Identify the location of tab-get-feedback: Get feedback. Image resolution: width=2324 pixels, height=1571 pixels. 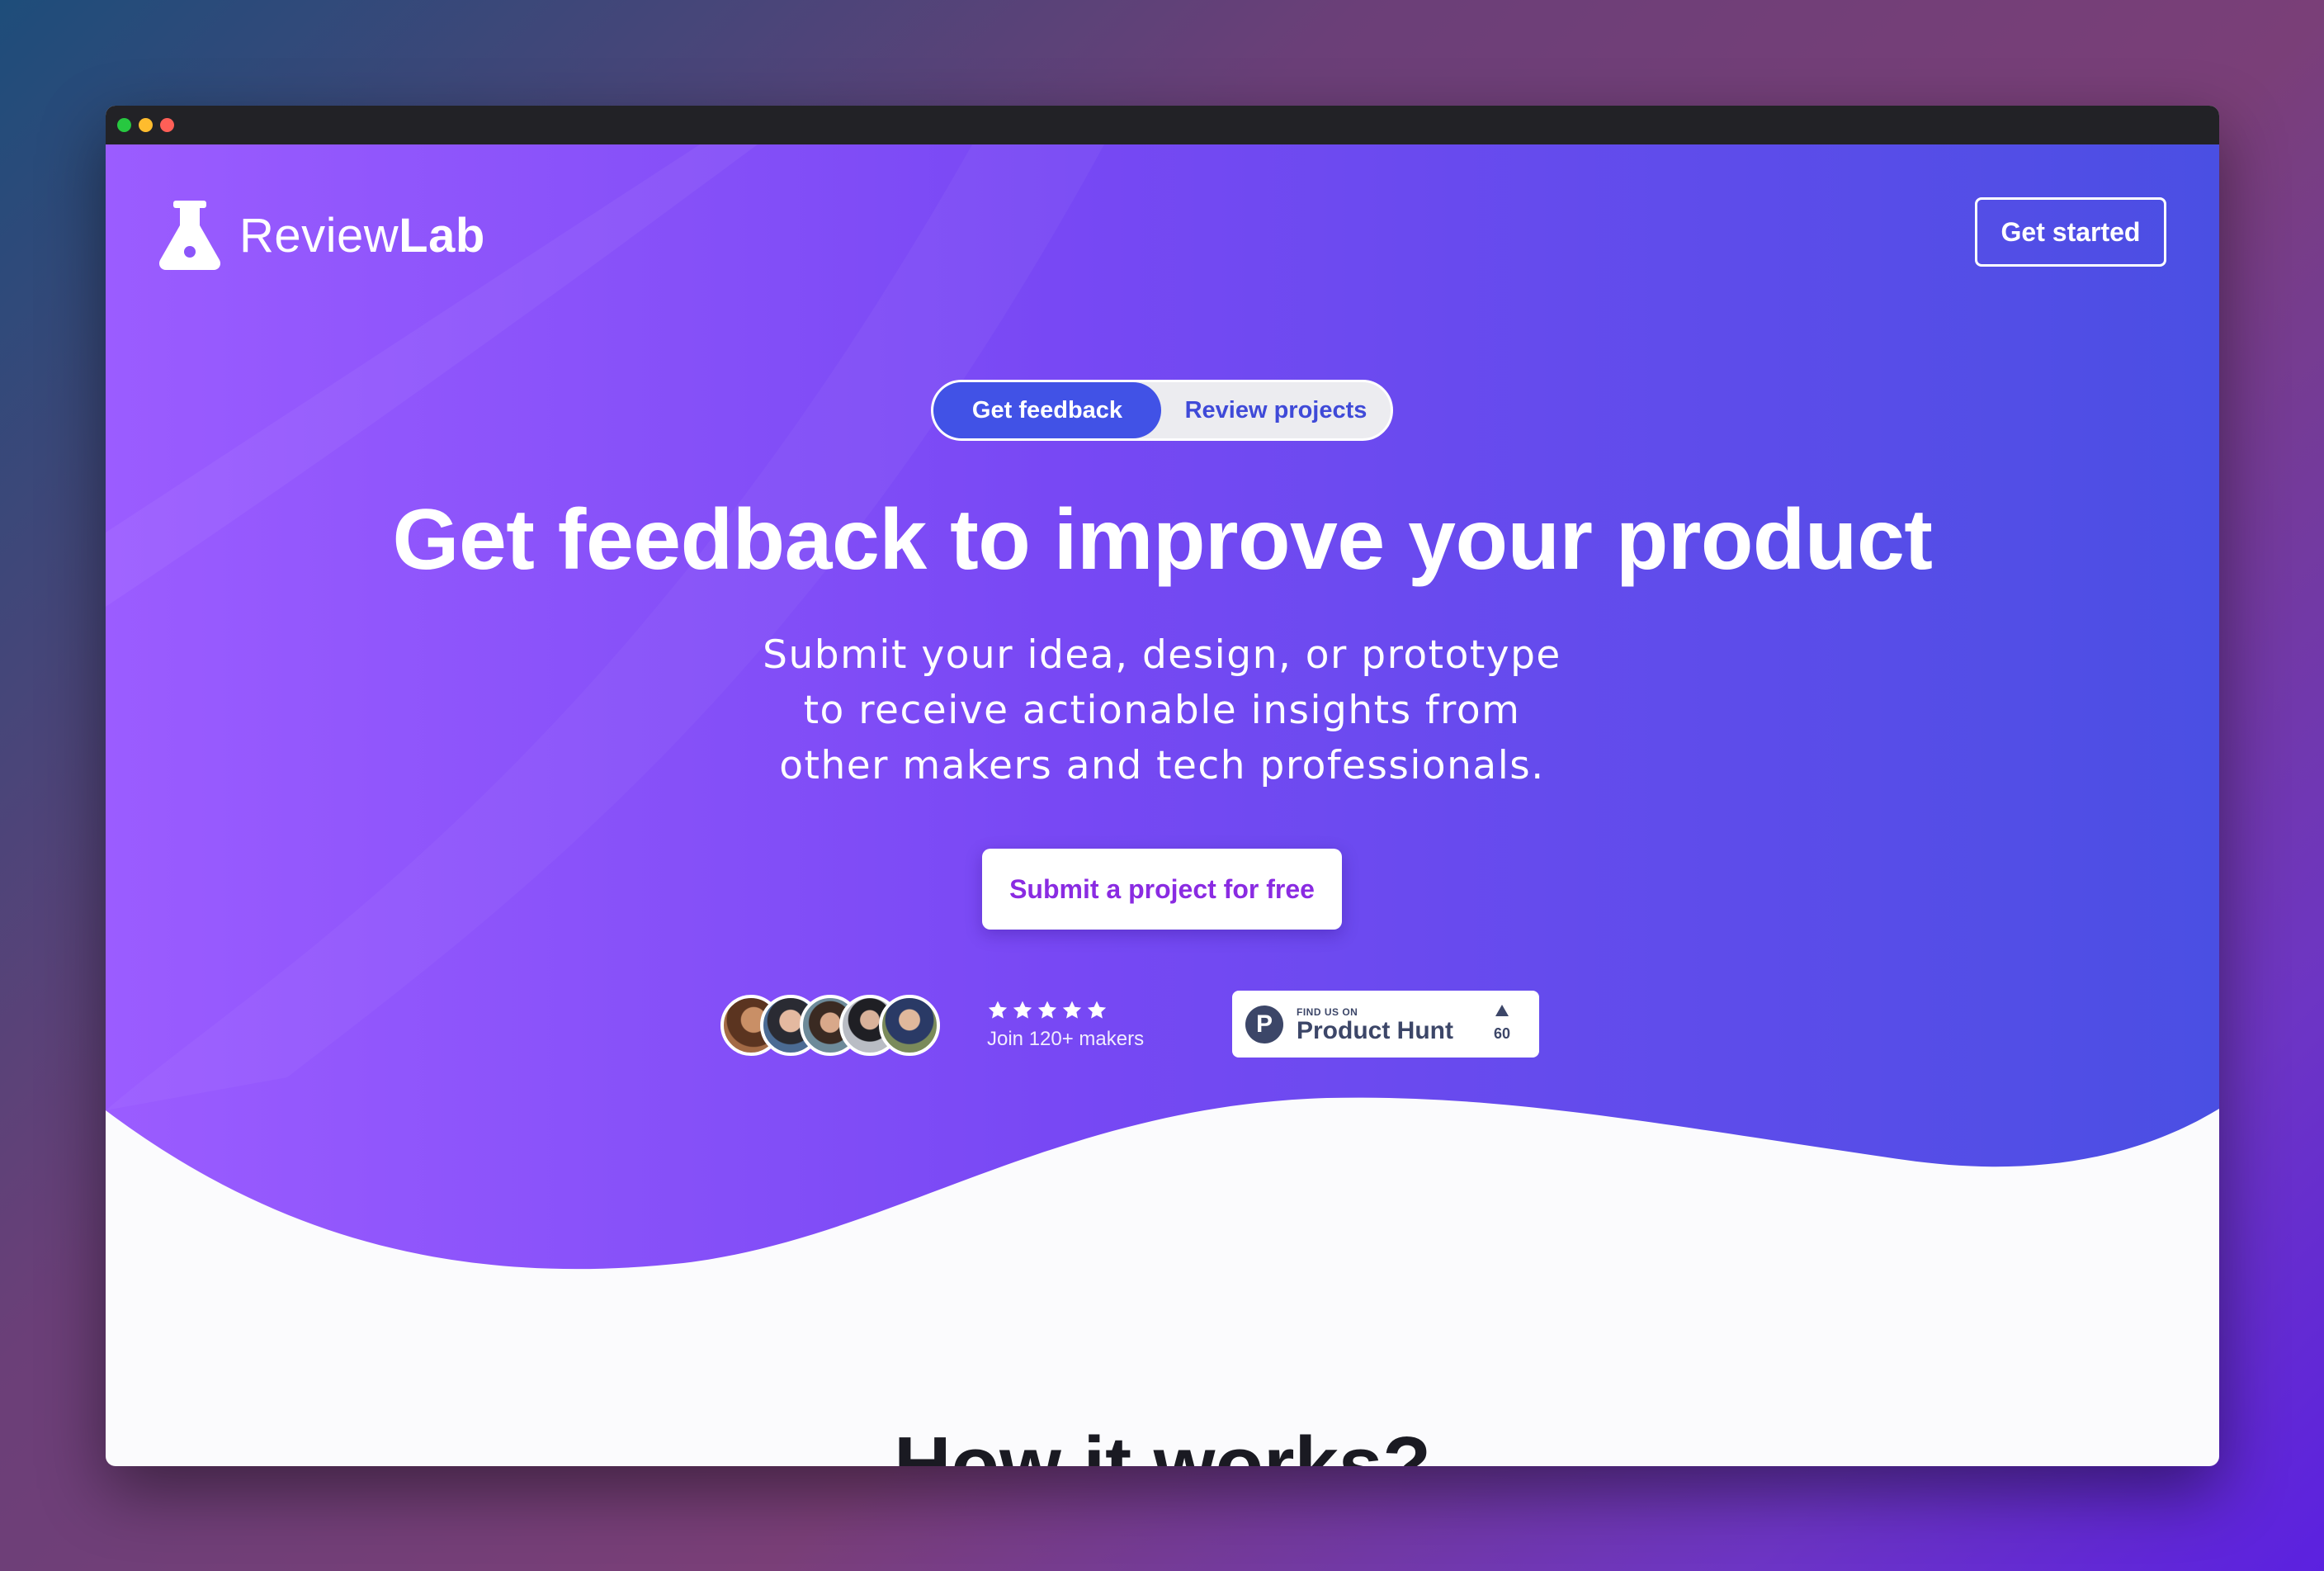
(1047, 410).